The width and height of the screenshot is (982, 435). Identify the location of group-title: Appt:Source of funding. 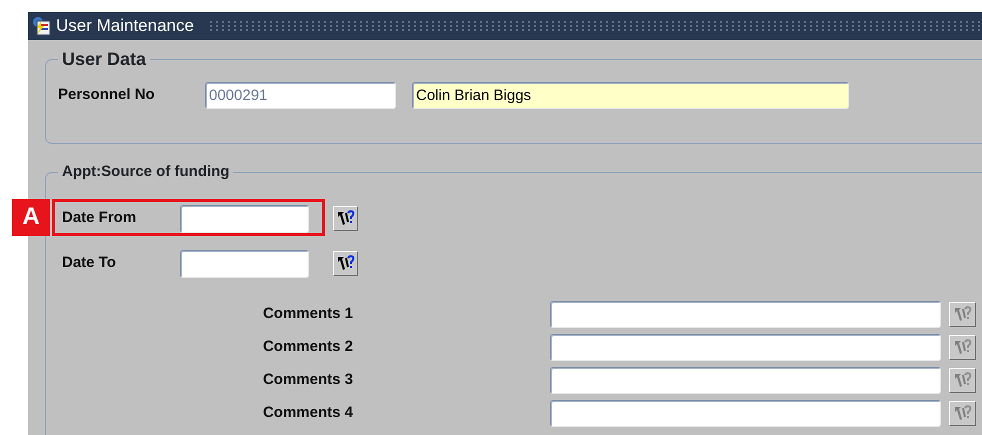
(145, 172).